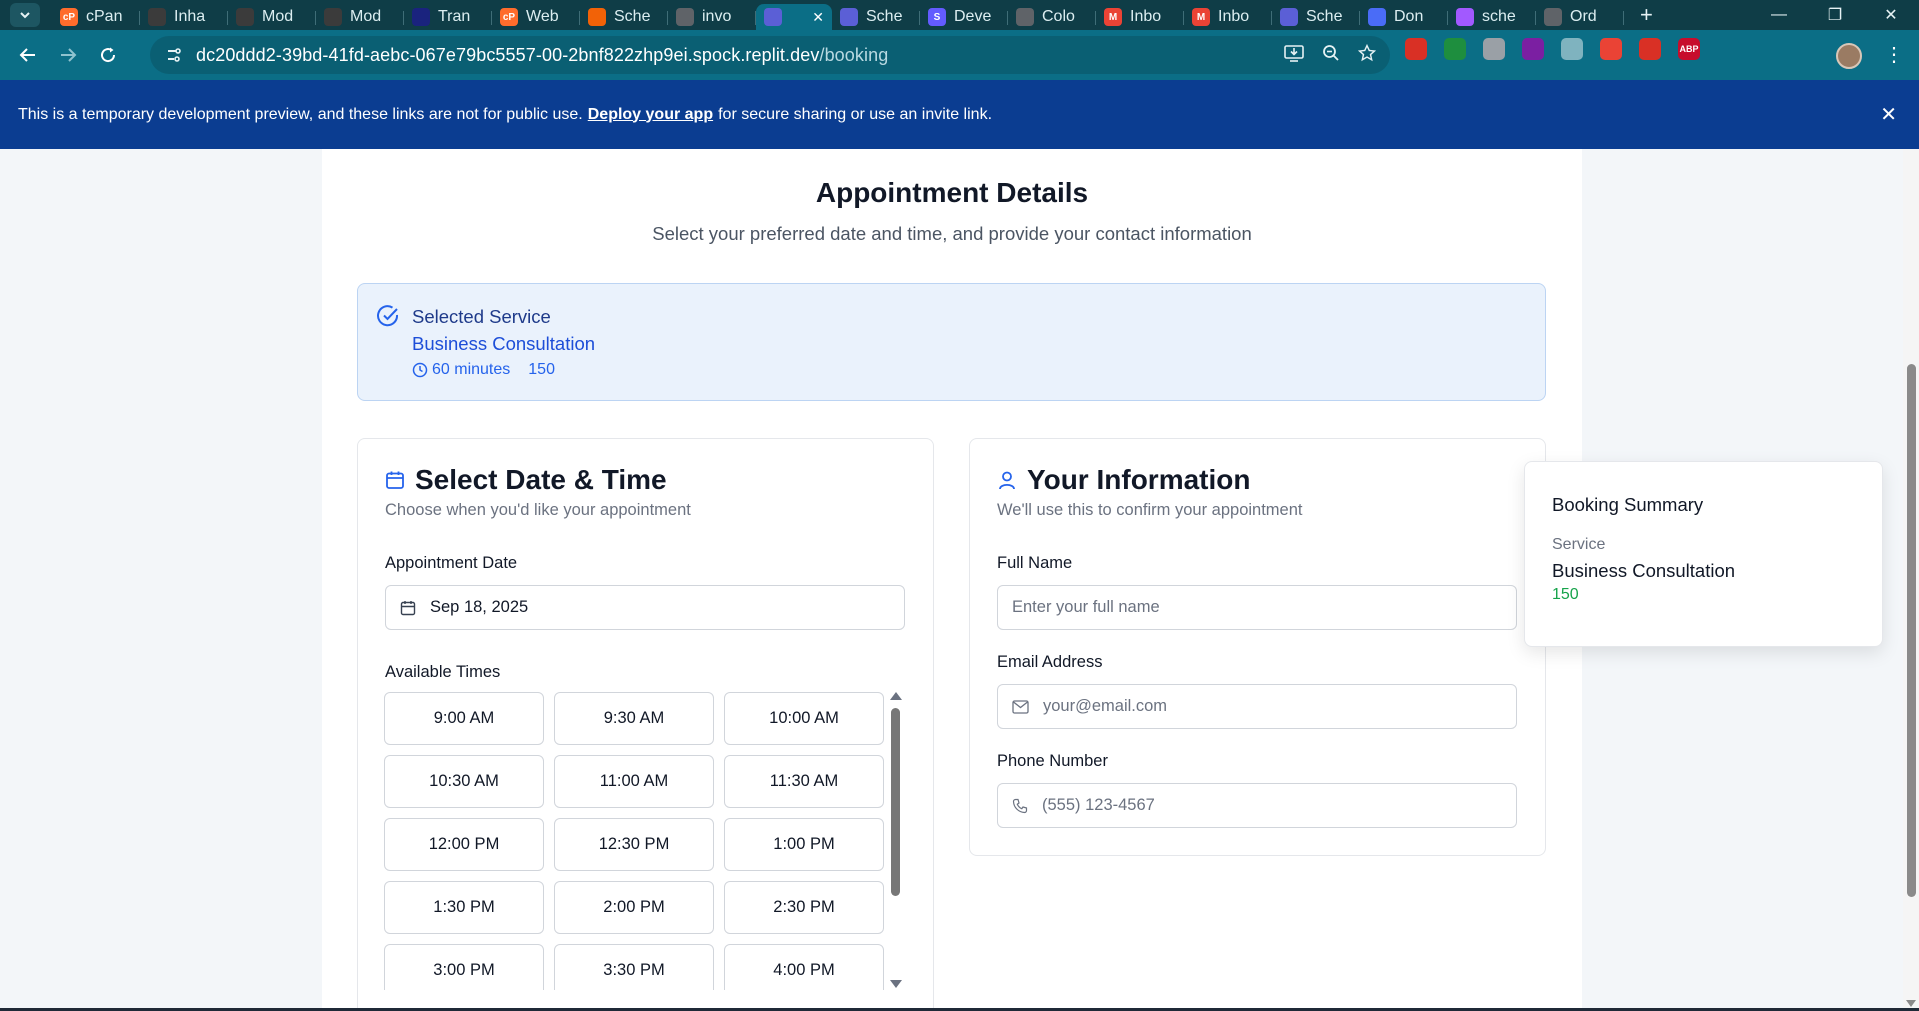  Describe the element at coordinates (1257, 706) in the screenshot. I see `email-input: your@email.com` at that location.